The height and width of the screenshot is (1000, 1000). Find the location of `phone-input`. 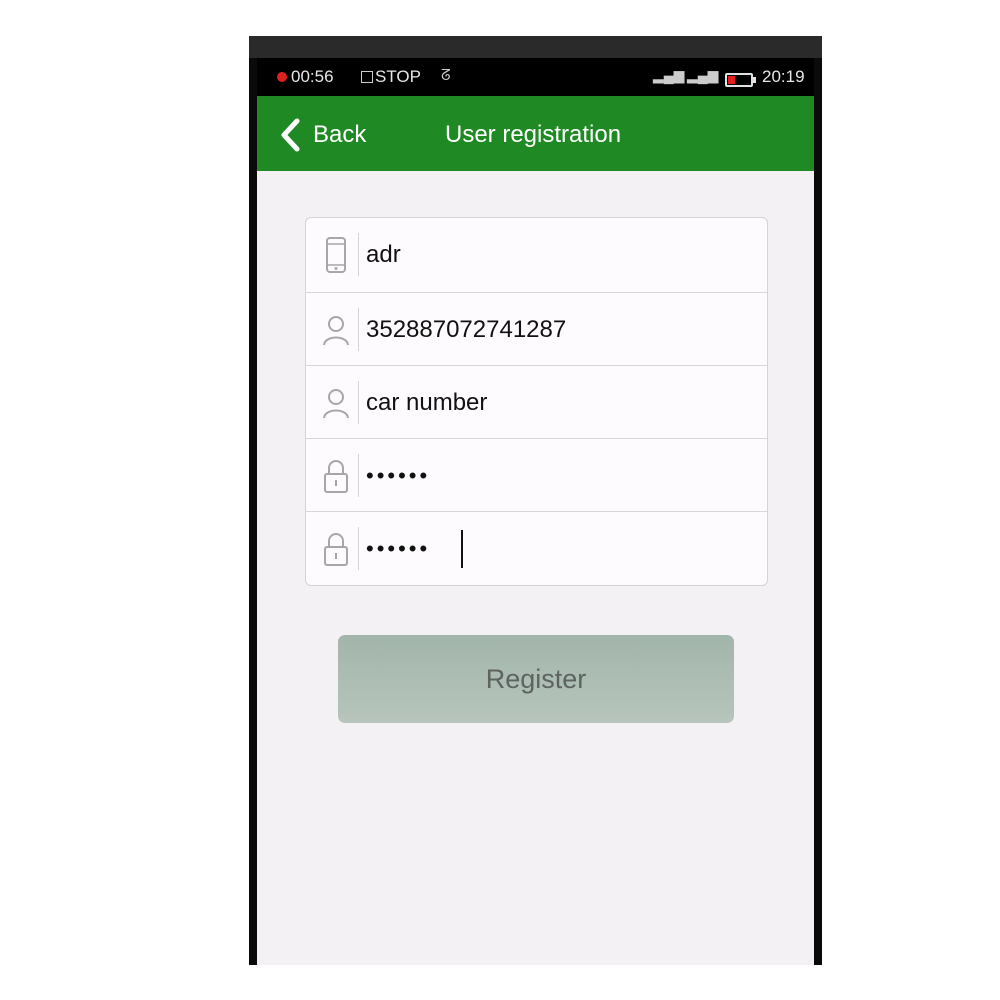

phone-input is located at coordinates (561, 254).